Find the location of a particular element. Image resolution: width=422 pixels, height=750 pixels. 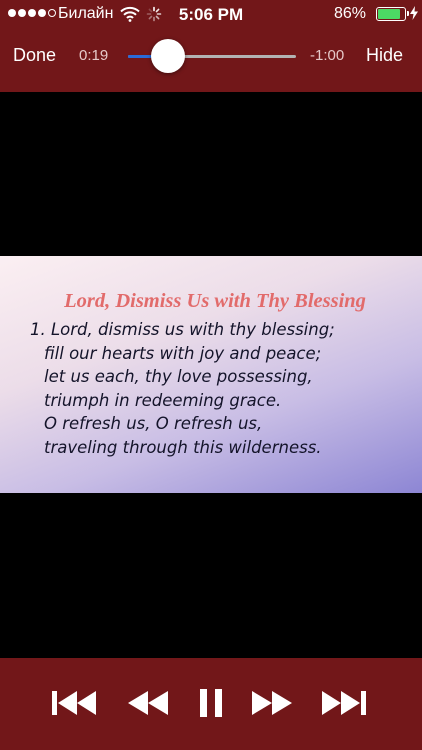

pause-icon is located at coordinates (211, 703).